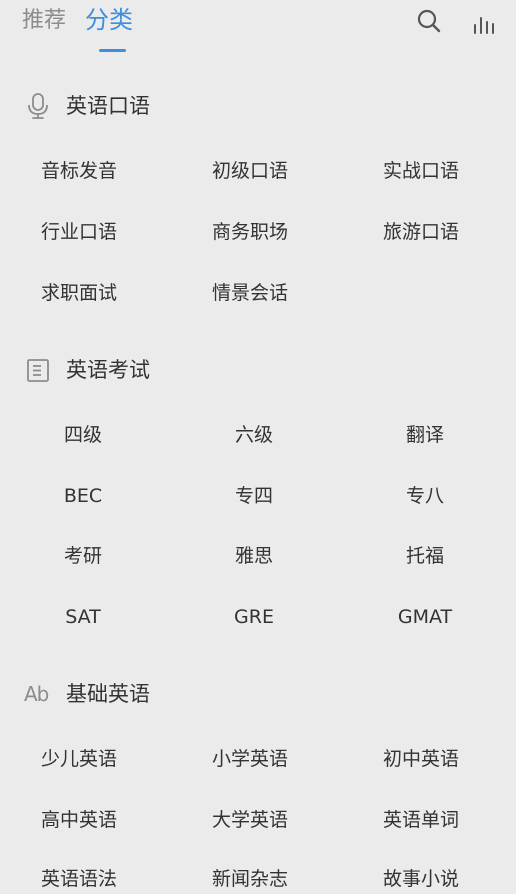 The height and width of the screenshot is (894, 516). Describe the element at coordinates (258, 370) in the screenshot. I see `section-header-english-exams: 英语考试` at that location.